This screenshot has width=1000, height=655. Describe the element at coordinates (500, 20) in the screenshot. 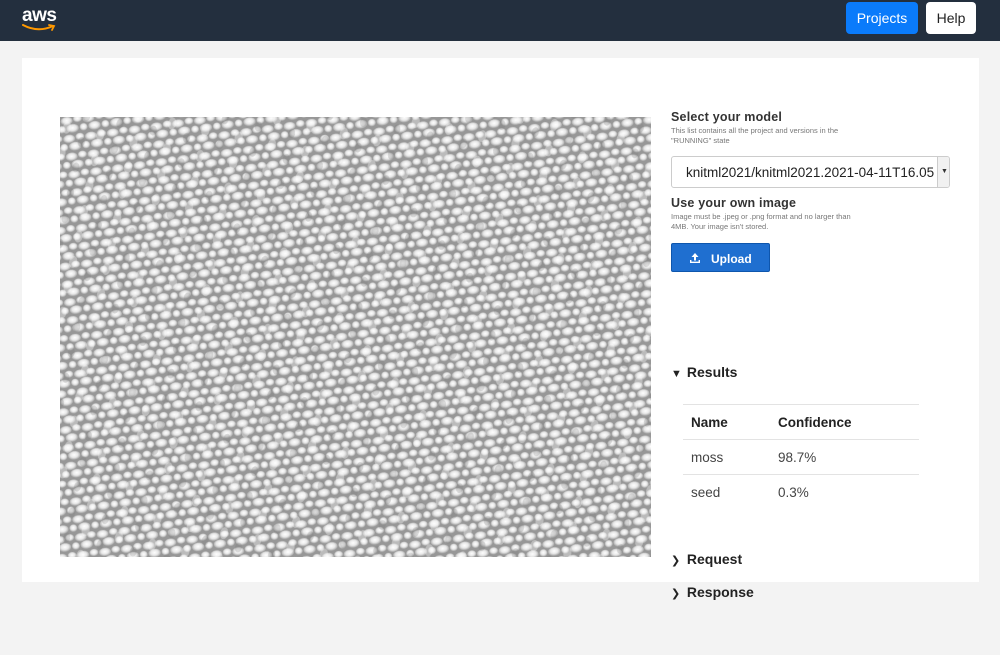

I see `top-navigation-bar: aws Projects Help` at that location.